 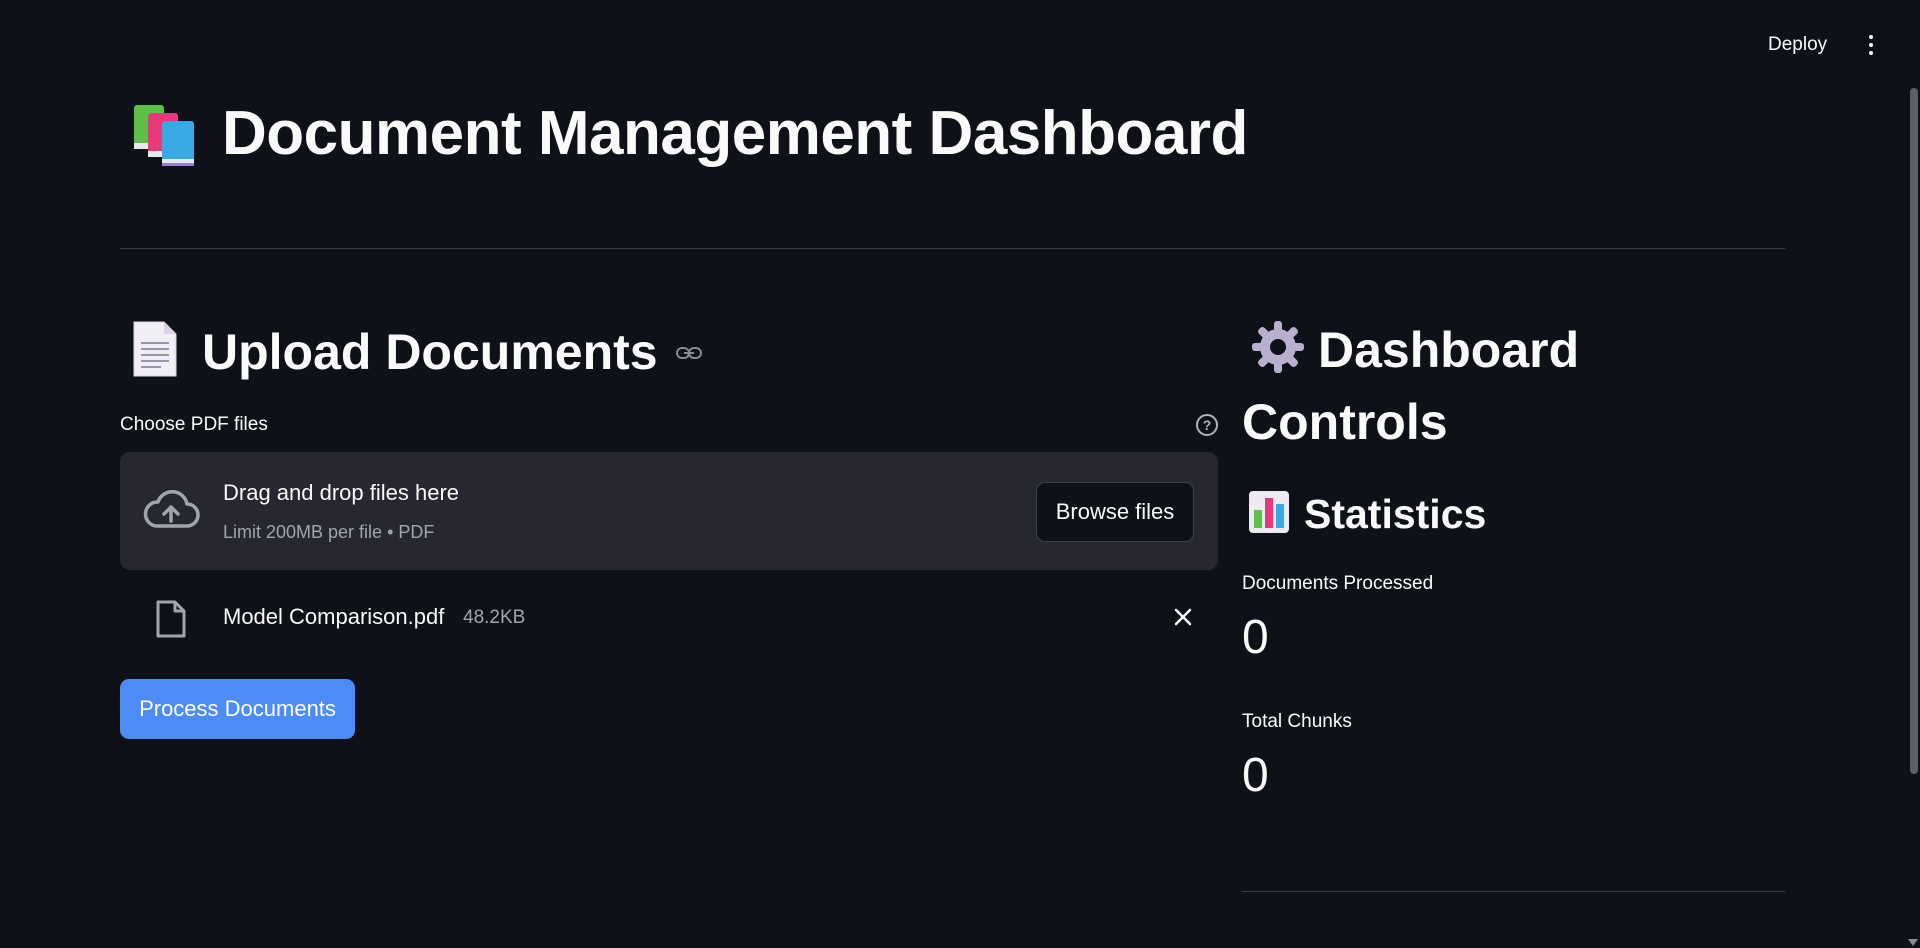 What do you see at coordinates (430, 351) in the screenshot?
I see `upload-section-title: Upload Documents` at bounding box center [430, 351].